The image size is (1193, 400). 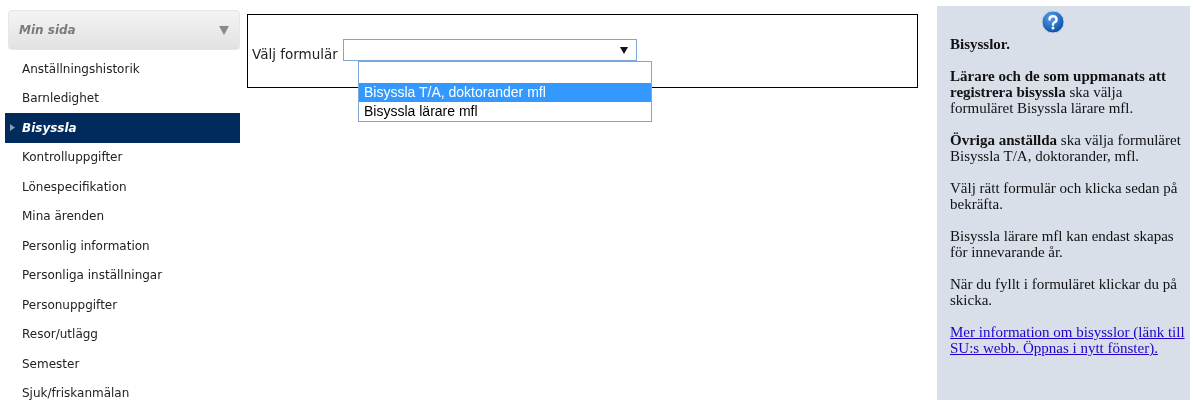 I want to click on help-icon, so click(x=1053, y=22).